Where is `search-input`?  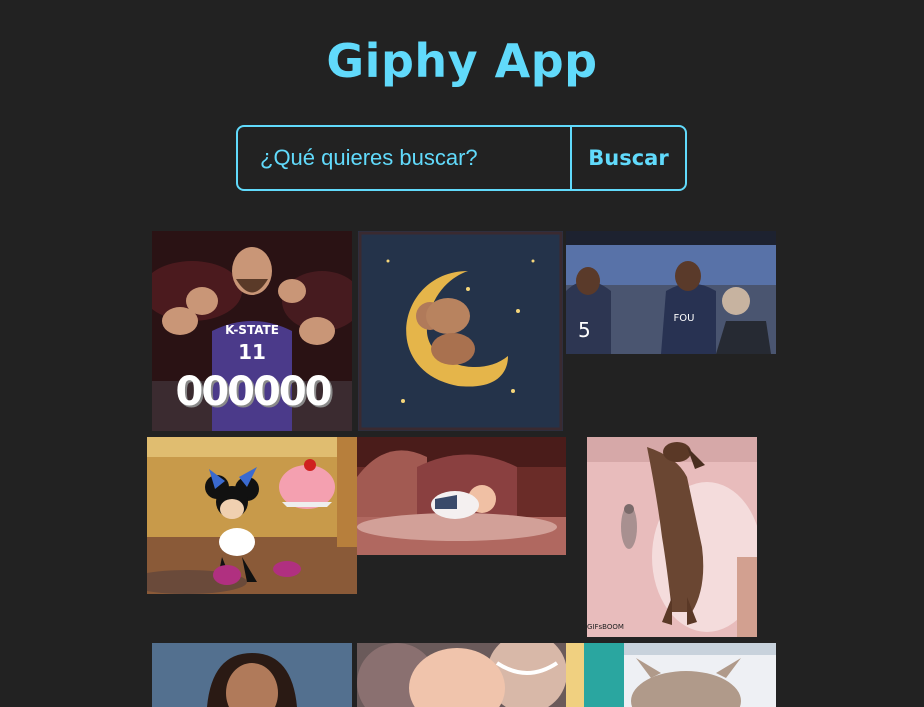 search-input is located at coordinates (405, 158).